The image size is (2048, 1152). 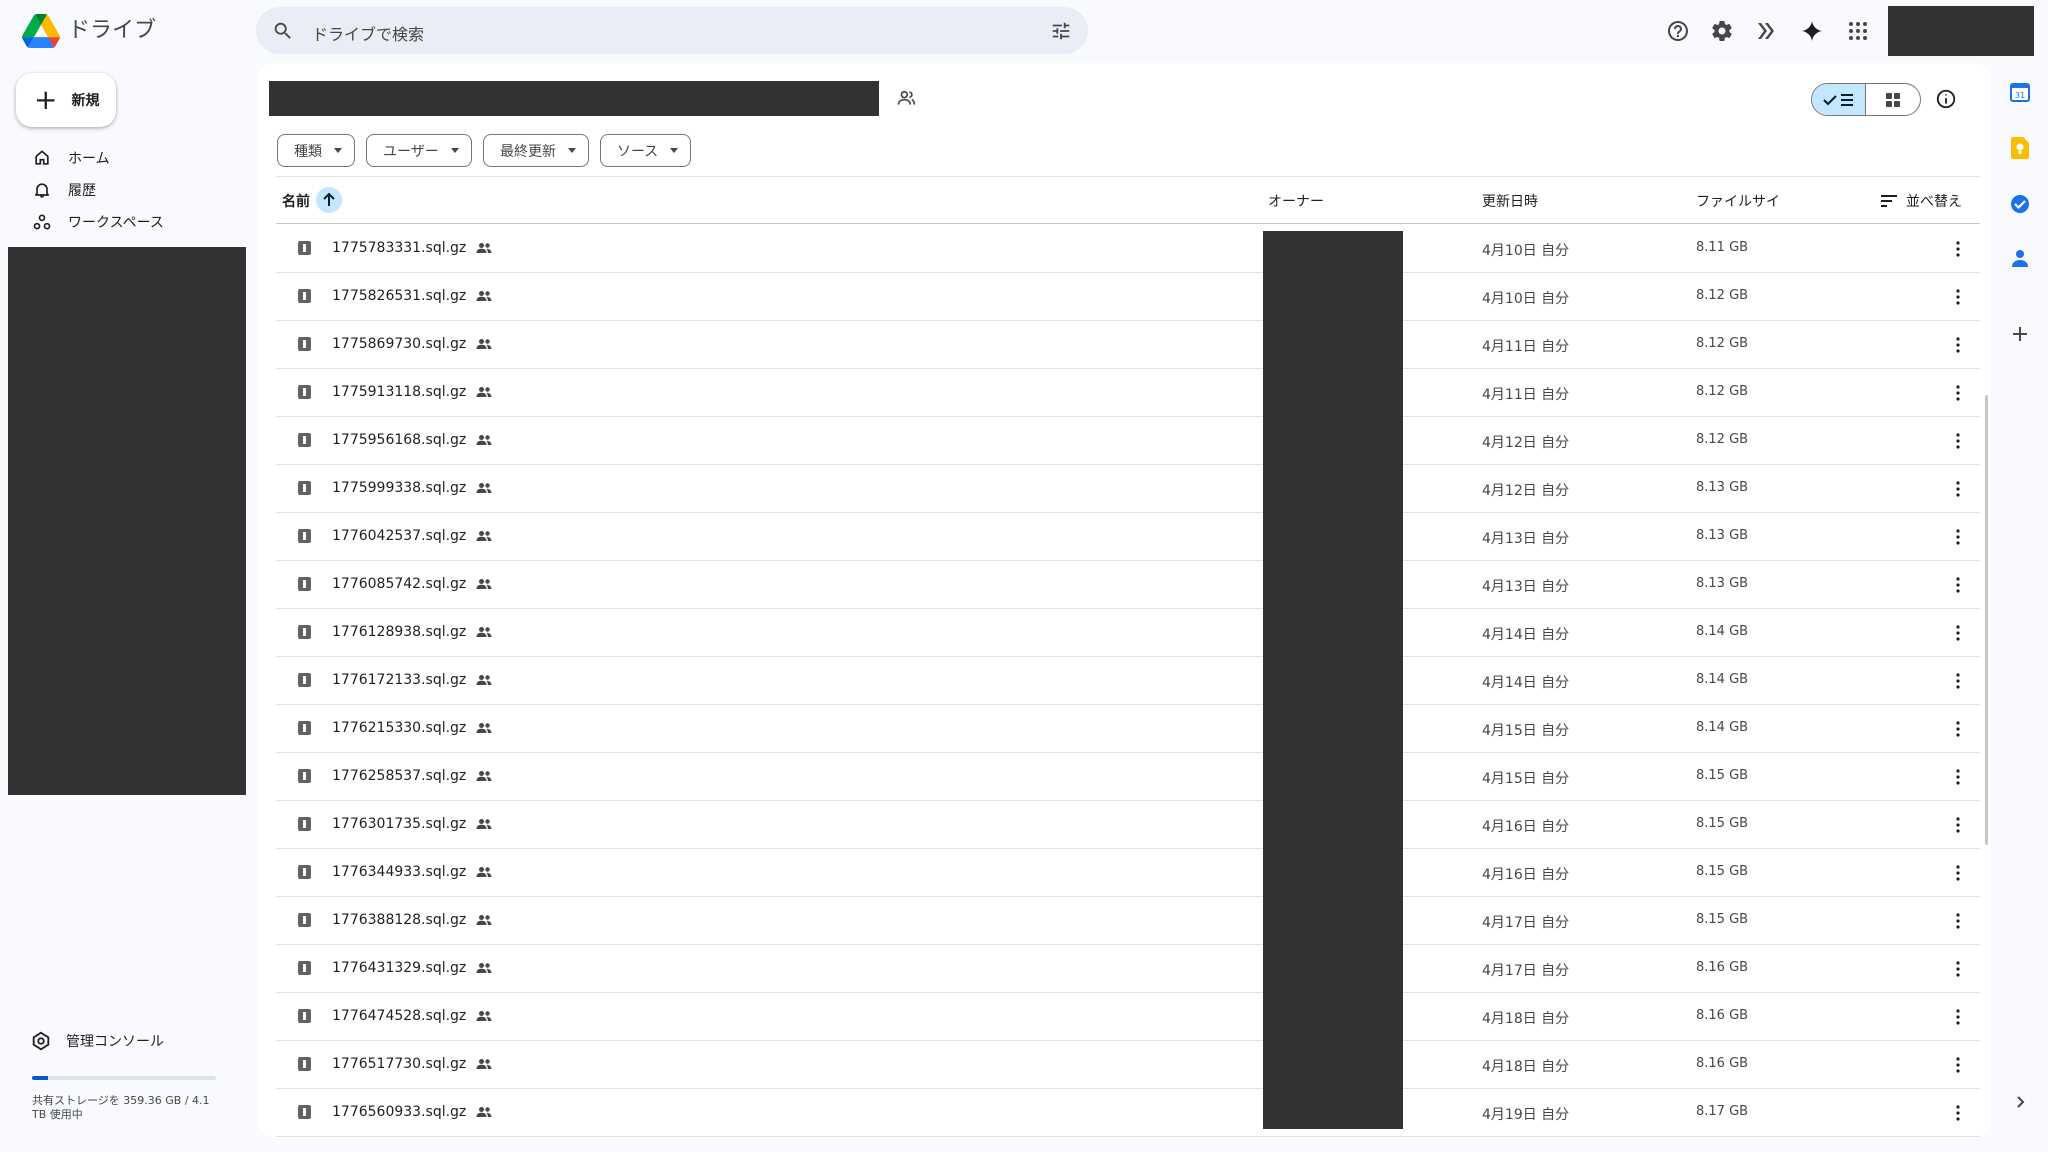 What do you see at coordinates (1128, 441) in the screenshot?
I see `table-row: 1775956168.sql.gz 4月12日 自分 8.12 GB` at bounding box center [1128, 441].